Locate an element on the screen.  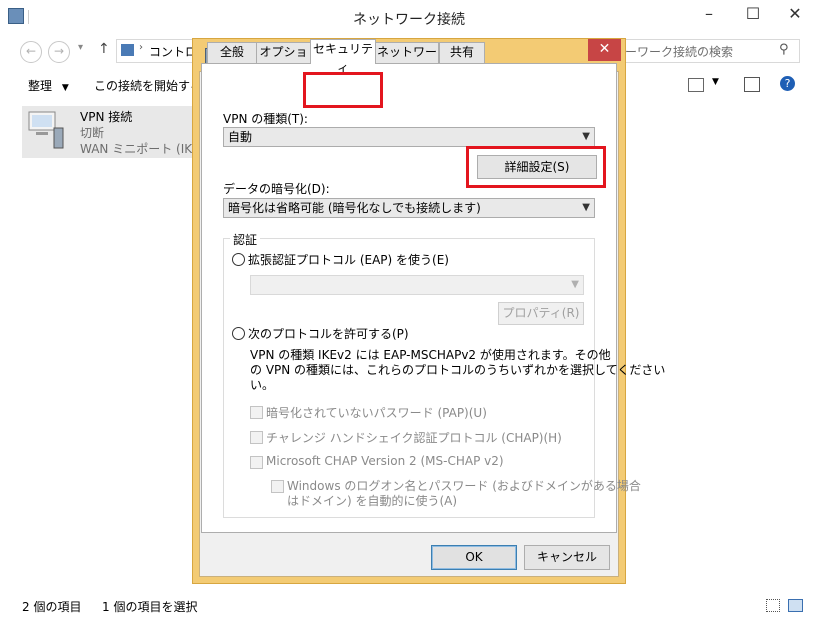
item-device: WAN ミニポート (IKEv is located at coordinates (143, 149).